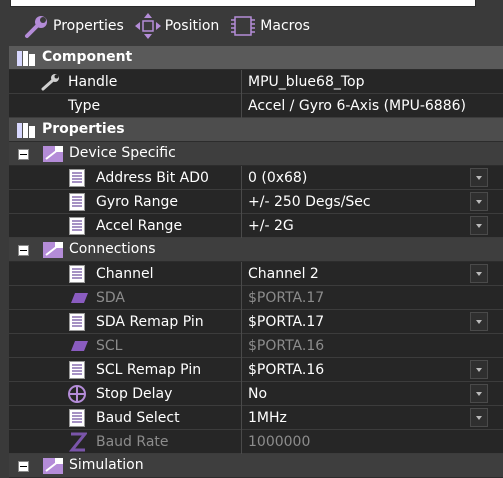  I want to click on group-simulation: Simulation, so click(256, 466).